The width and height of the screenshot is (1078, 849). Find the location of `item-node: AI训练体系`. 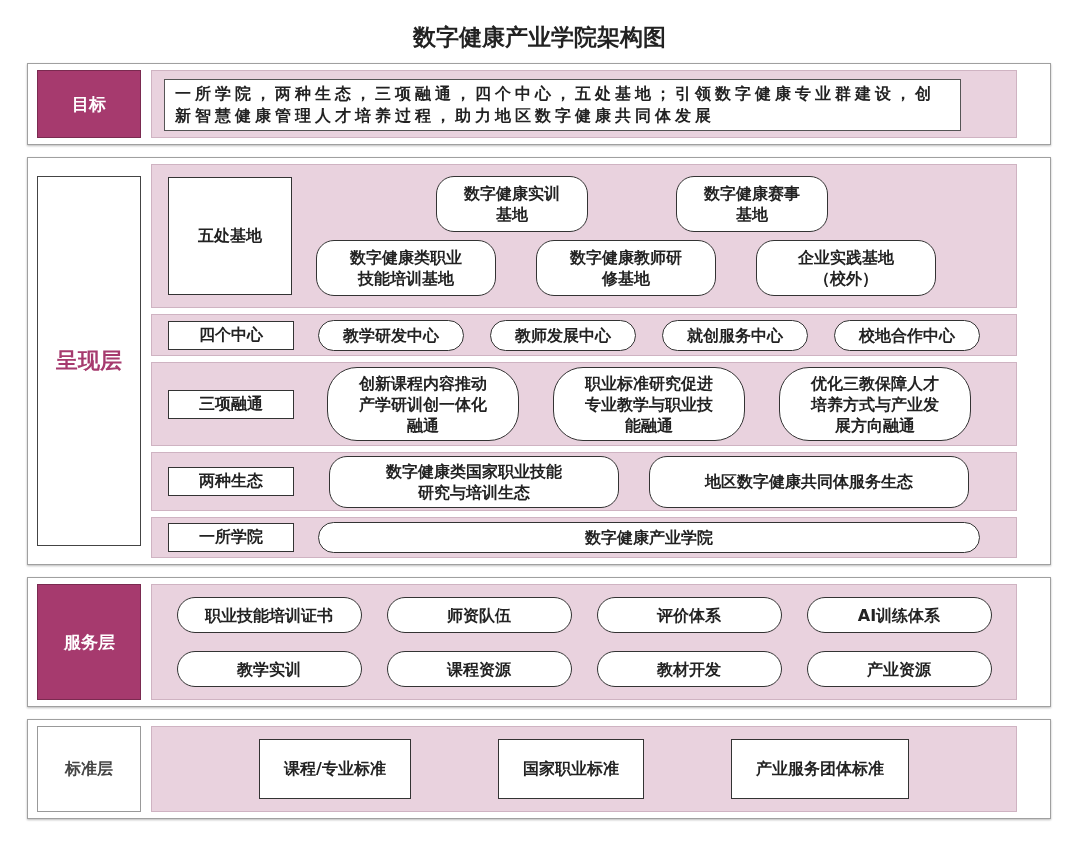

item-node: AI训练体系 is located at coordinates (899, 615).